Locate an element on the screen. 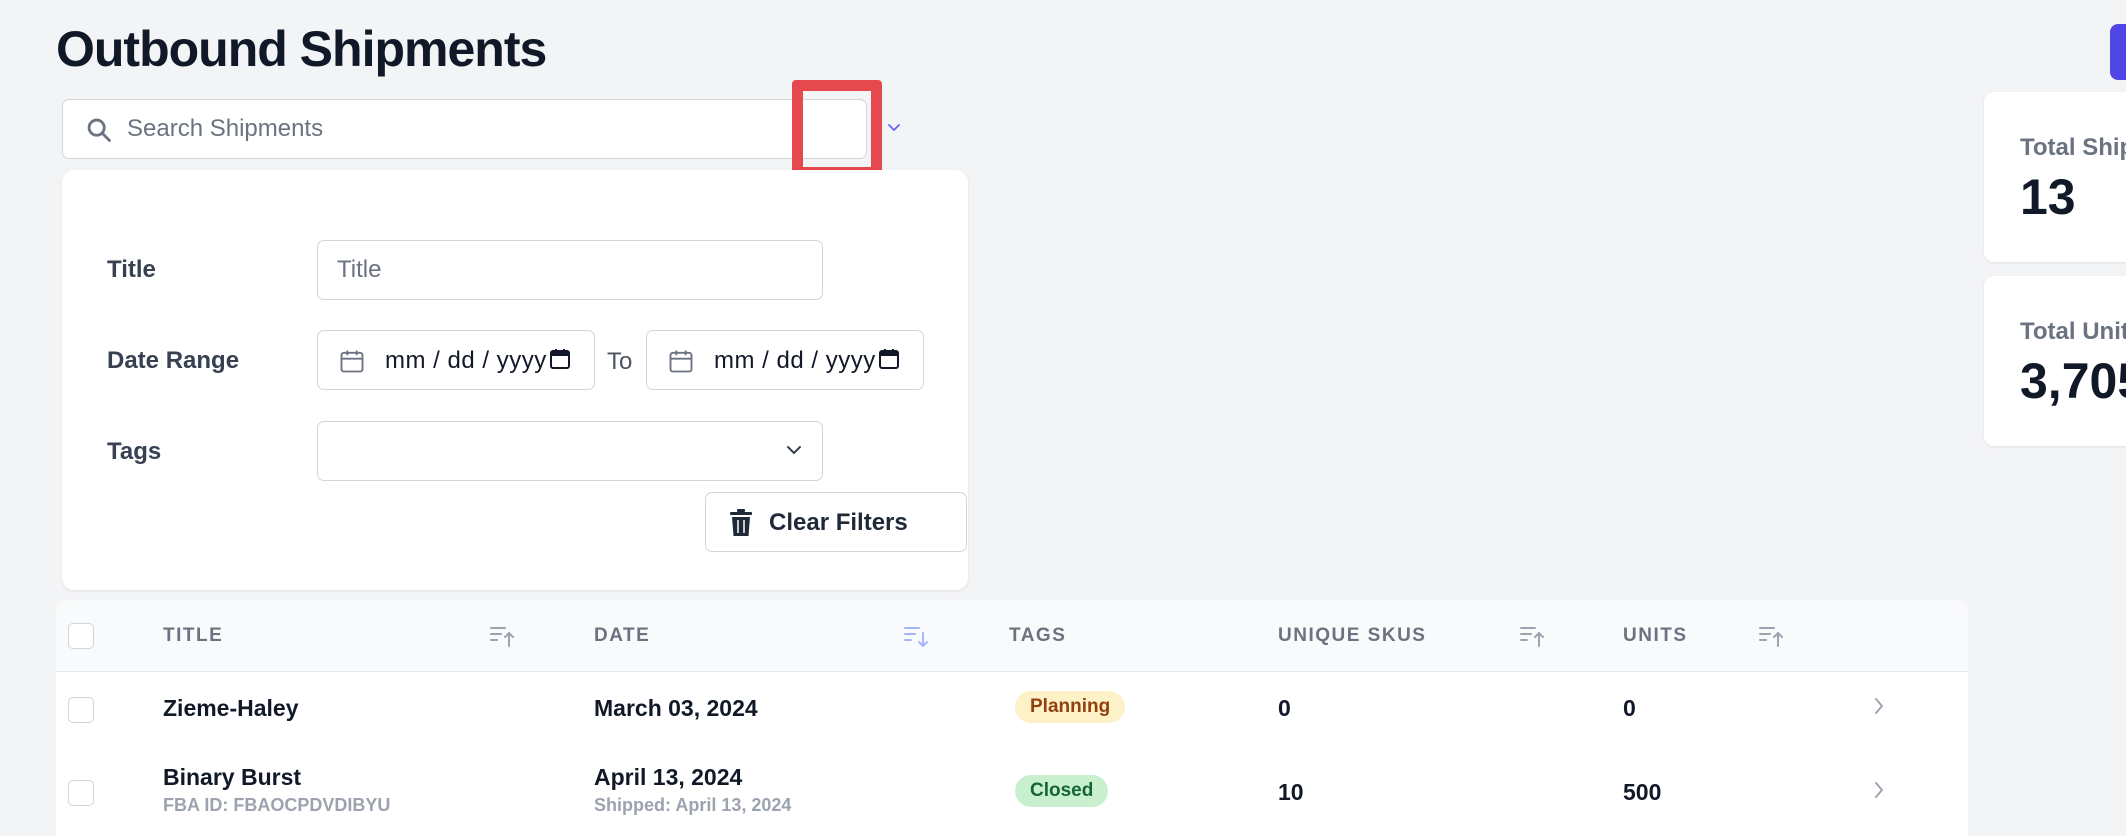 The width and height of the screenshot is (2126, 836). search-input is located at coordinates (477, 129).